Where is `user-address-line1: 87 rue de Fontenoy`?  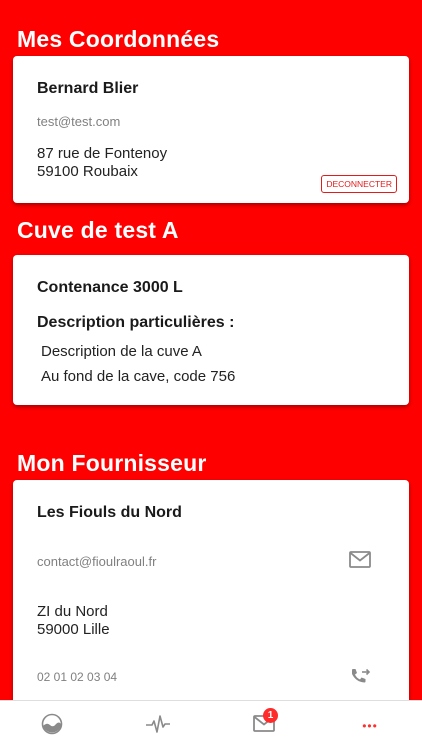
user-address-line1: 87 rue de Fontenoy is located at coordinates (102, 153).